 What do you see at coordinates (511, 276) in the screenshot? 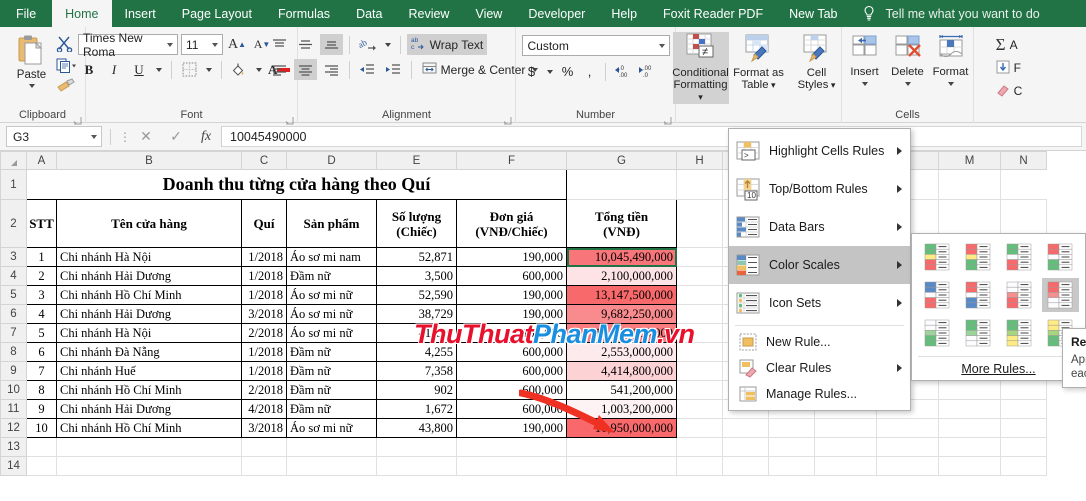
I see `cell-F4: 600,000` at bounding box center [511, 276].